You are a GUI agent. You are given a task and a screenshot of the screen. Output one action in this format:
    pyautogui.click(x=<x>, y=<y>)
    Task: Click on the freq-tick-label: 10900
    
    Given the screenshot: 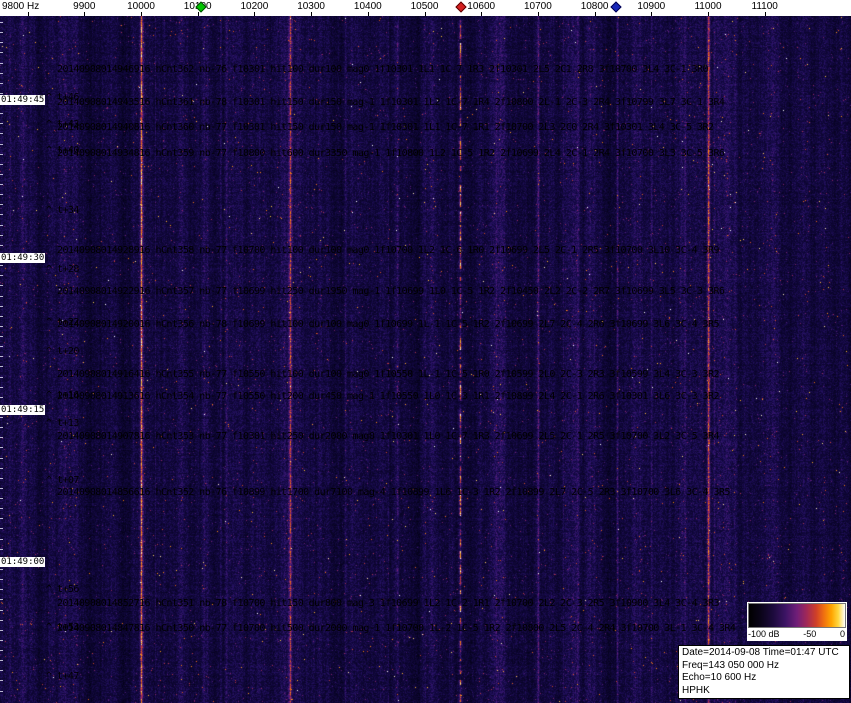 What is the action you would take?
    pyautogui.click(x=651, y=6)
    